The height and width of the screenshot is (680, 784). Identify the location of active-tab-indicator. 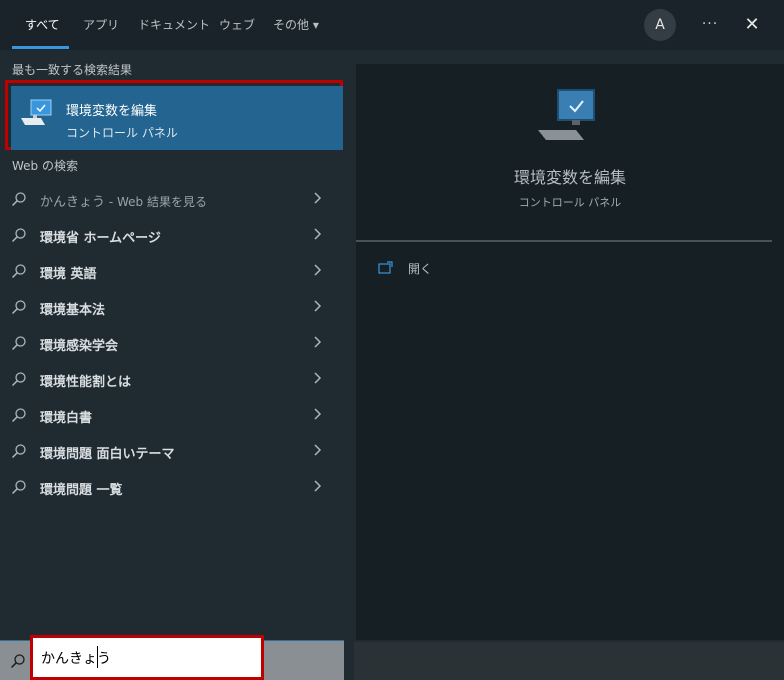
(40, 47).